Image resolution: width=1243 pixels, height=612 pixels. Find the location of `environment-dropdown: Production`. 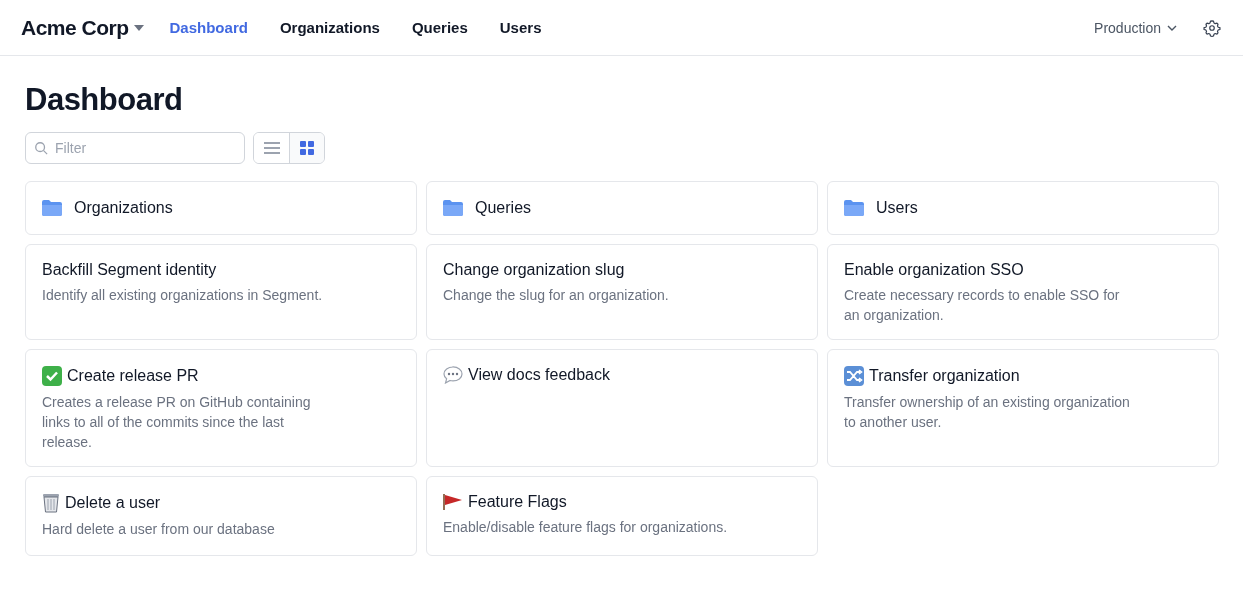

environment-dropdown: Production is located at coordinates (1135, 27).